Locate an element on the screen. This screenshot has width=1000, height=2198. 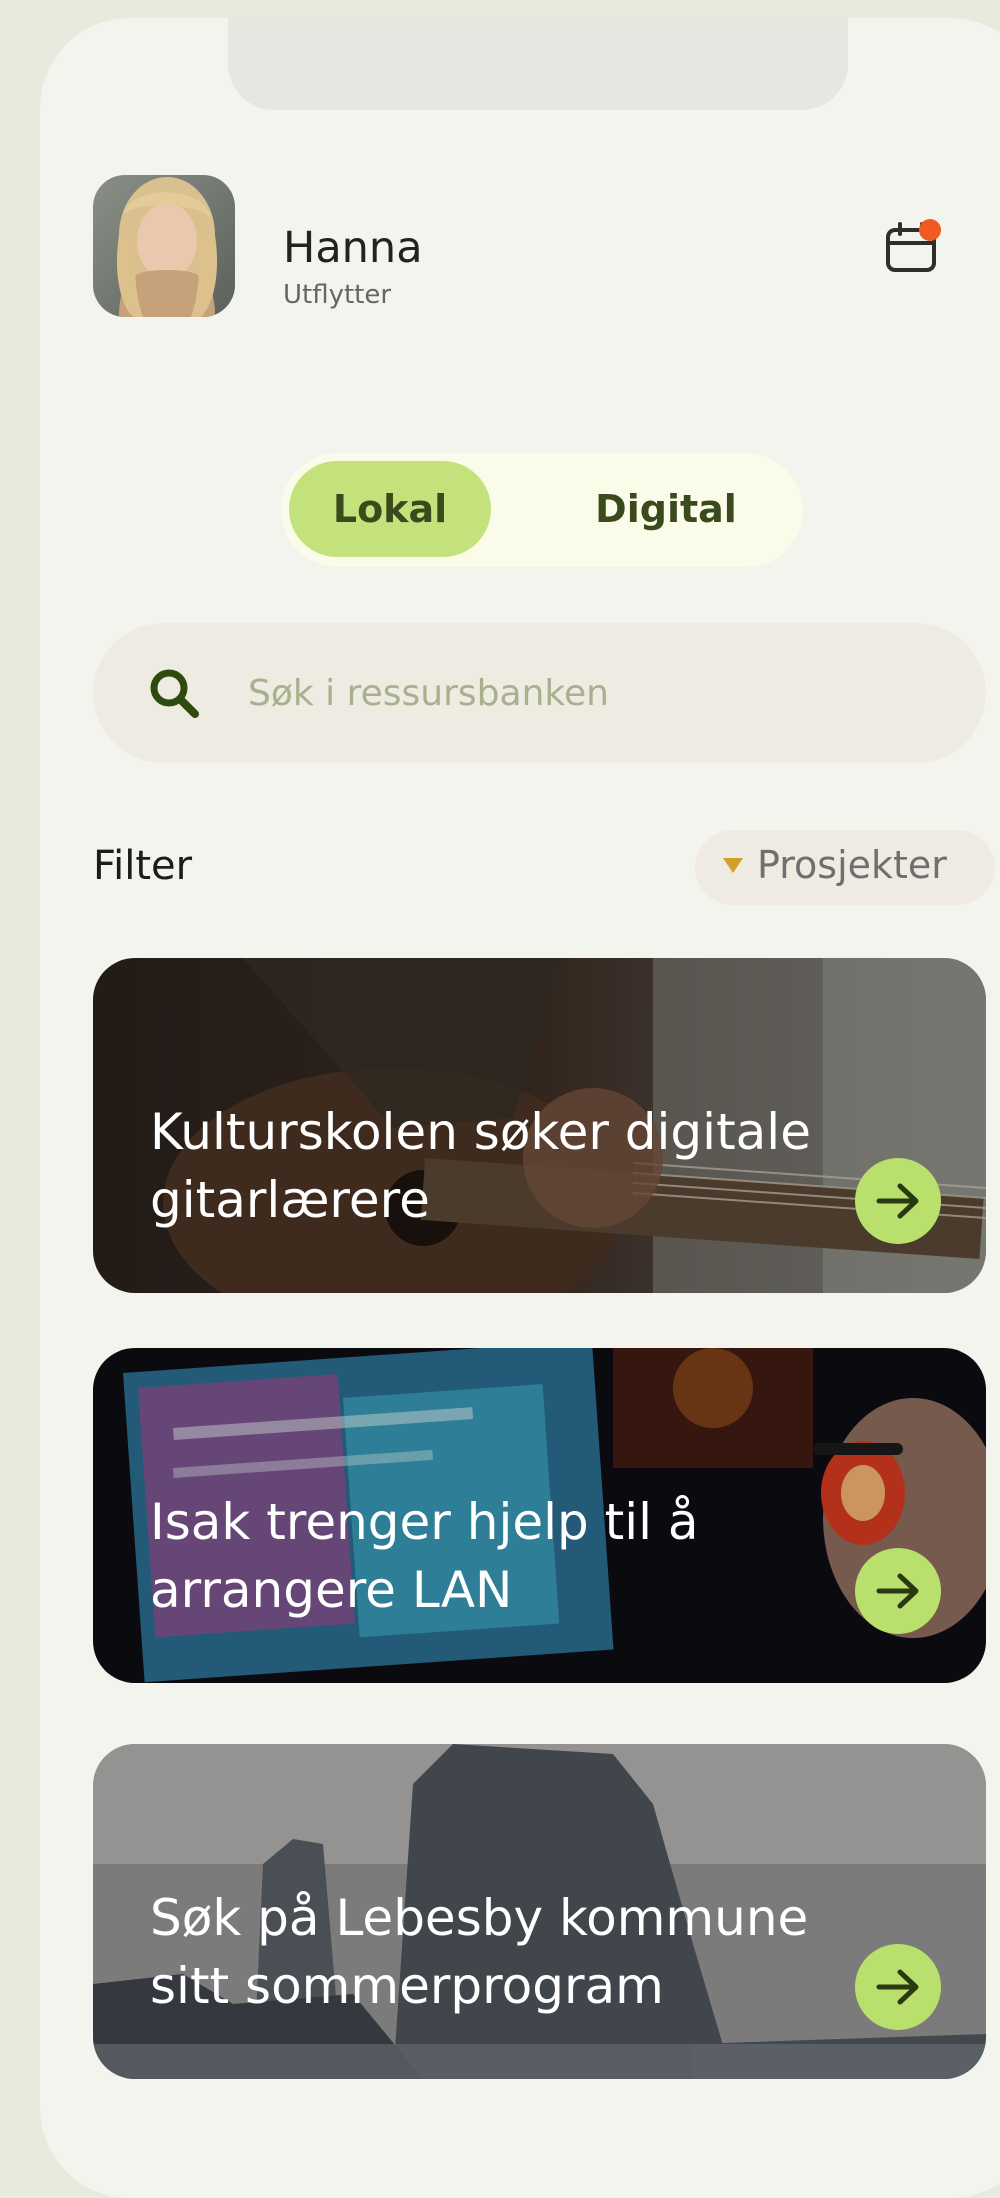
notification-dot is located at coordinates (930, 230).